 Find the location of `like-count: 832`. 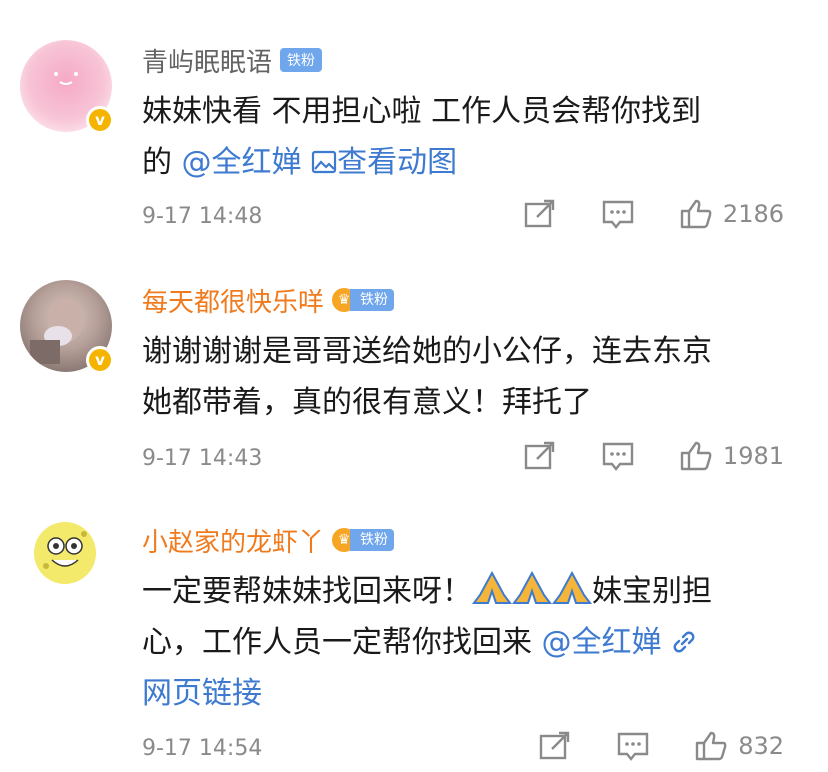

like-count: 832 is located at coordinates (761, 746).